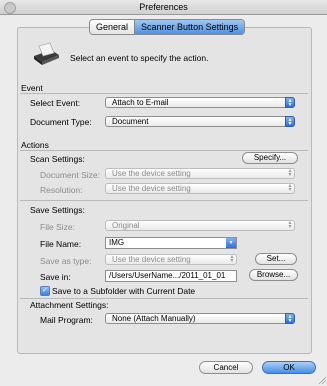 This screenshot has width=327, height=386. I want to click on ok-button: OK, so click(289, 367).